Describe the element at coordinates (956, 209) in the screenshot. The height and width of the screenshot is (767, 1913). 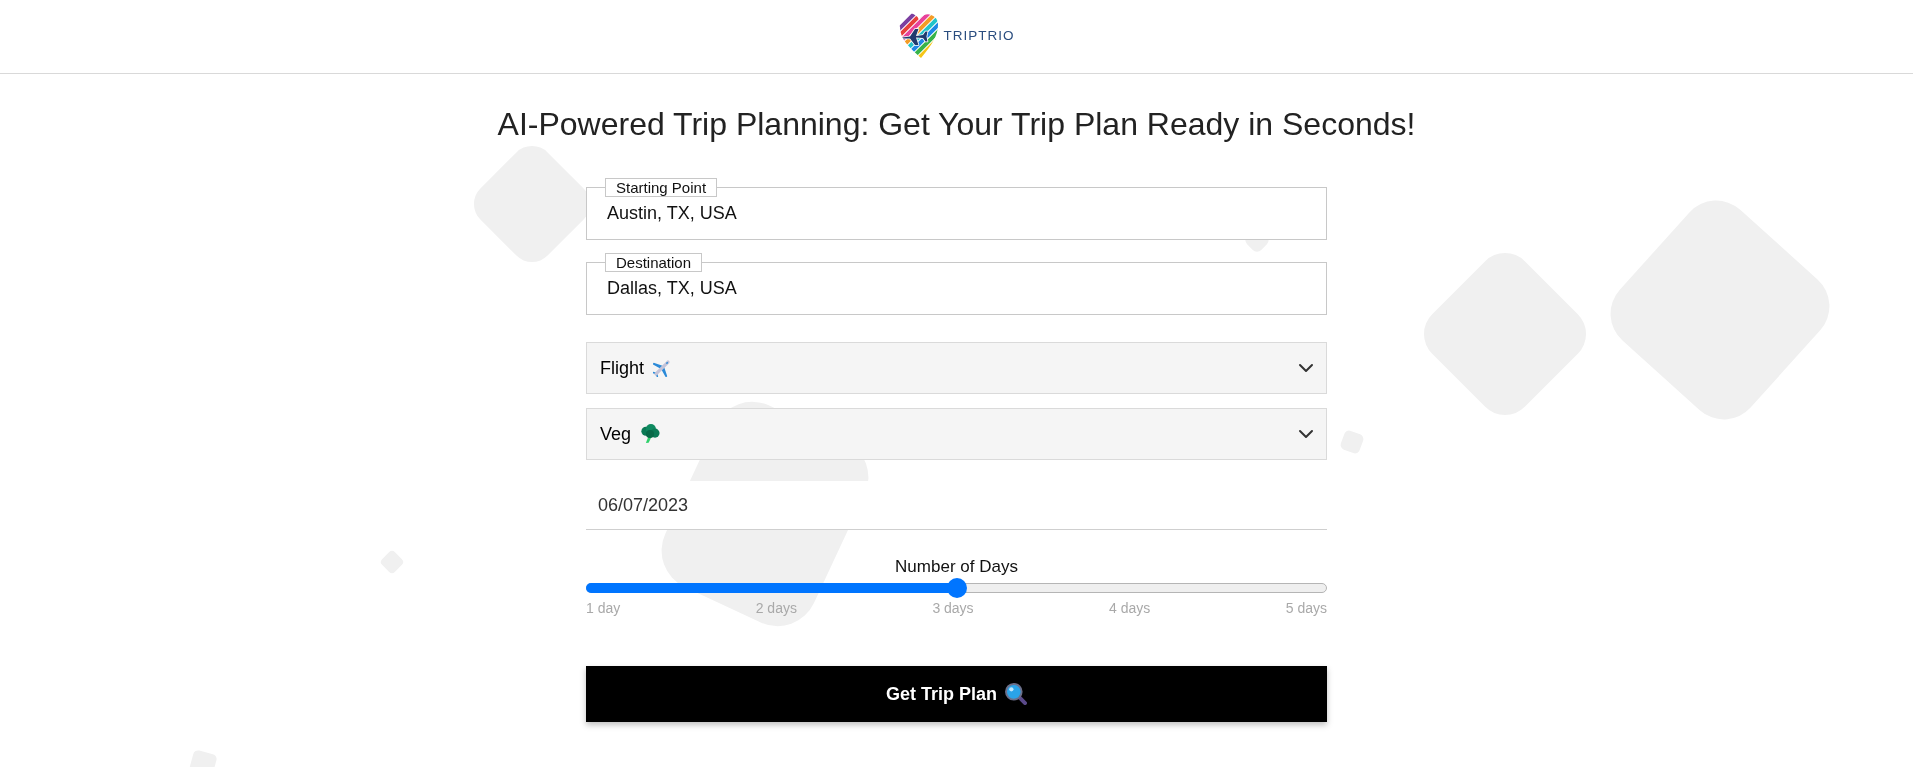
I see `location-field: Starting Point Austin, TX, USA` at that location.